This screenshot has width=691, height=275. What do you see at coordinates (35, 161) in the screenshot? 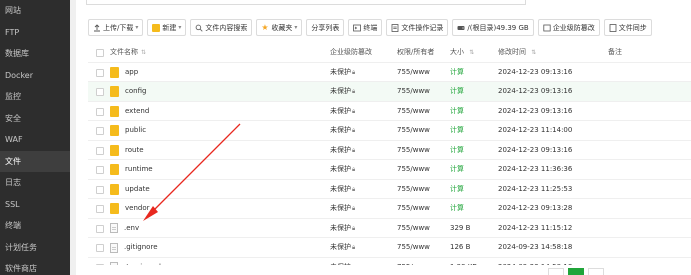
I see `sidebar-item-files: 文件` at bounding box center [35, 161].